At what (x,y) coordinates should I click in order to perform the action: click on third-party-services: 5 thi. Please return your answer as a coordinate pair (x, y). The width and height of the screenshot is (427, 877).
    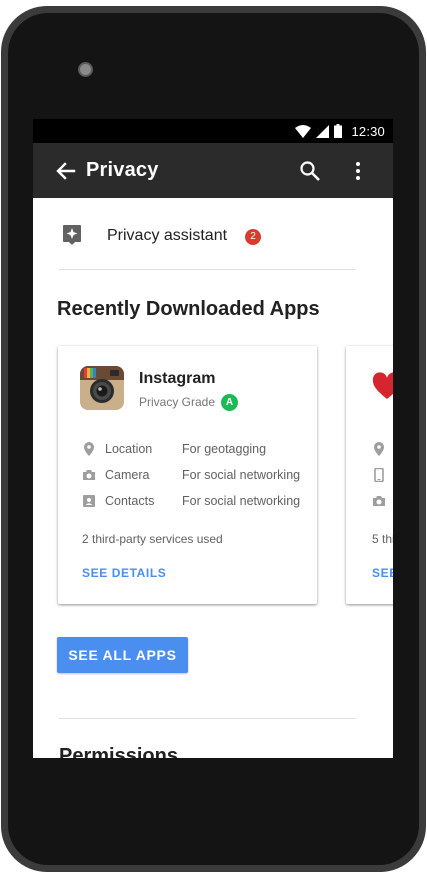
    Looking at the image, I should click on (382, 539).